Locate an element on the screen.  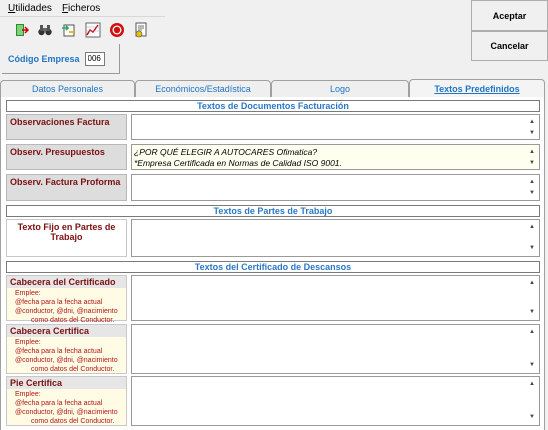
aceptar-label: Aceptar is located at coordinates (509, 15).